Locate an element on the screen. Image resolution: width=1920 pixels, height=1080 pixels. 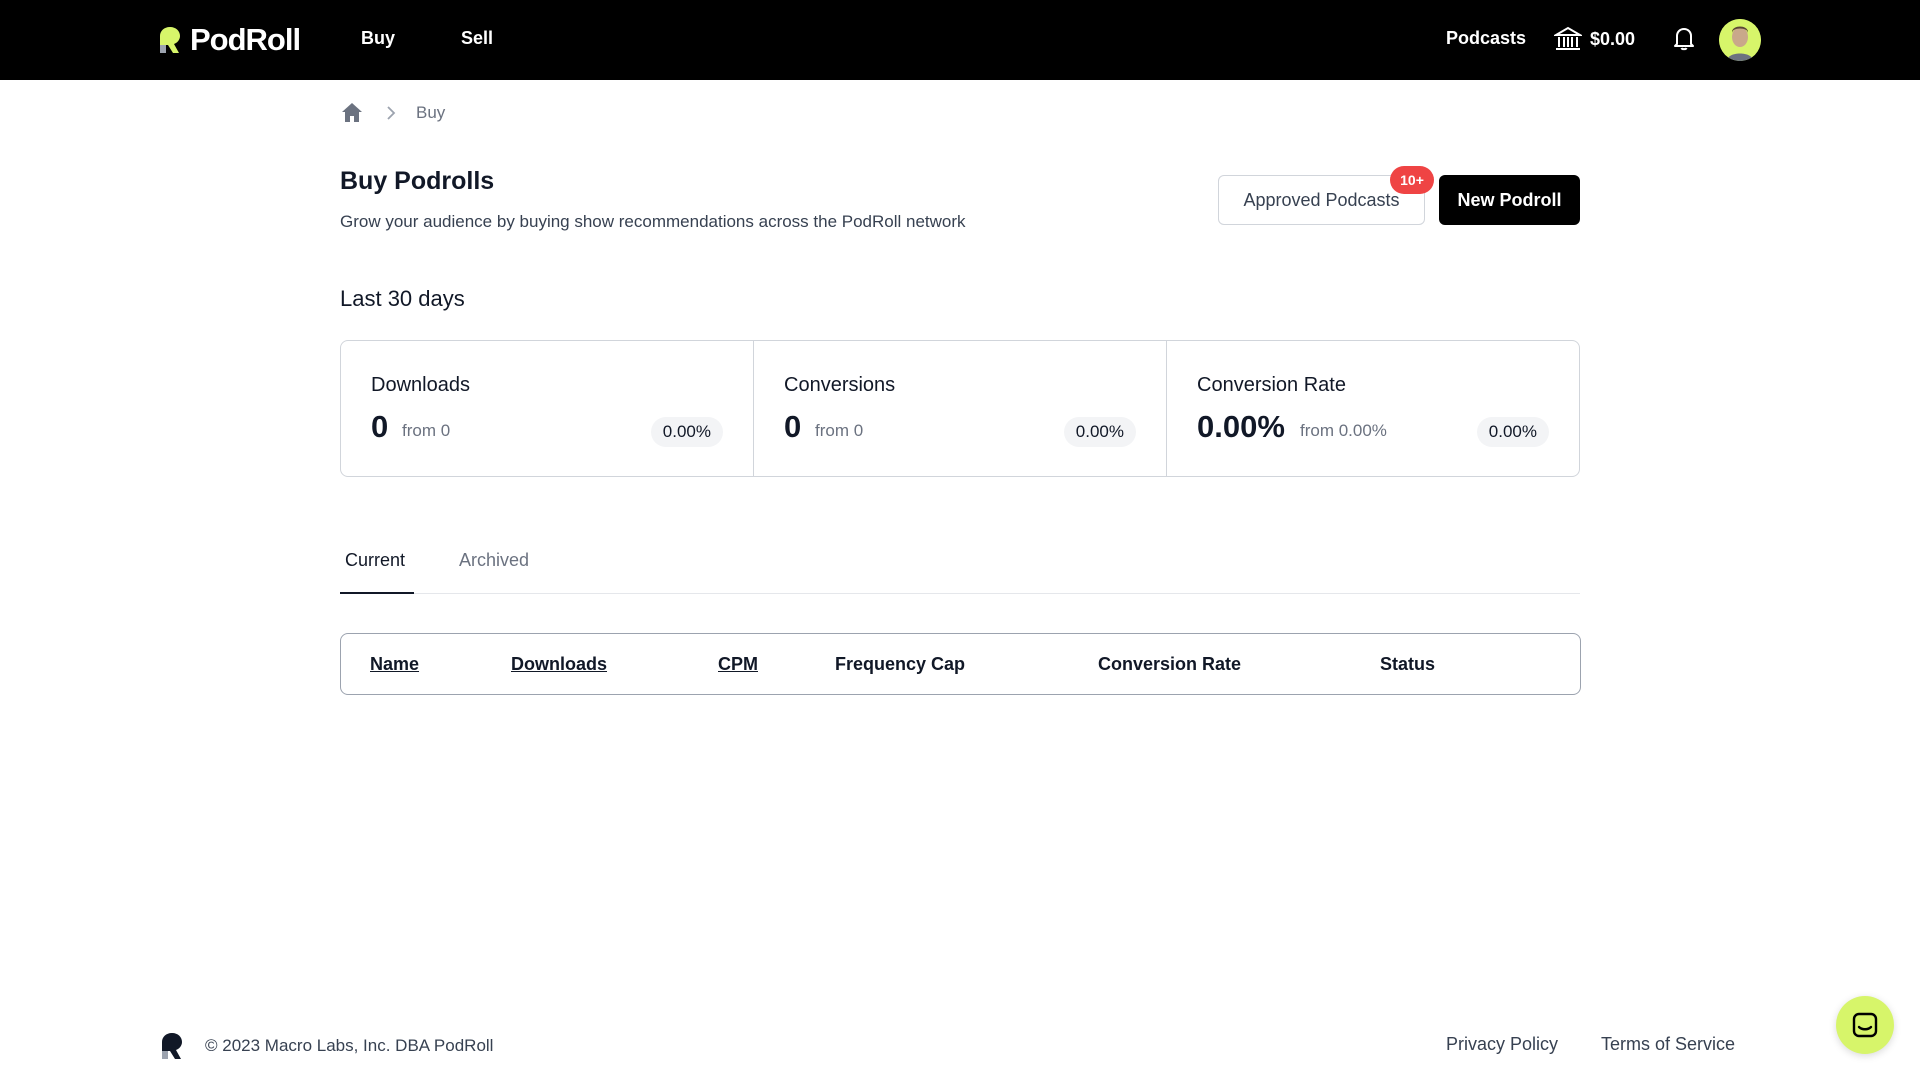
terms-of-service-link: Terms of Service is located at coordinates (1668, 1044).